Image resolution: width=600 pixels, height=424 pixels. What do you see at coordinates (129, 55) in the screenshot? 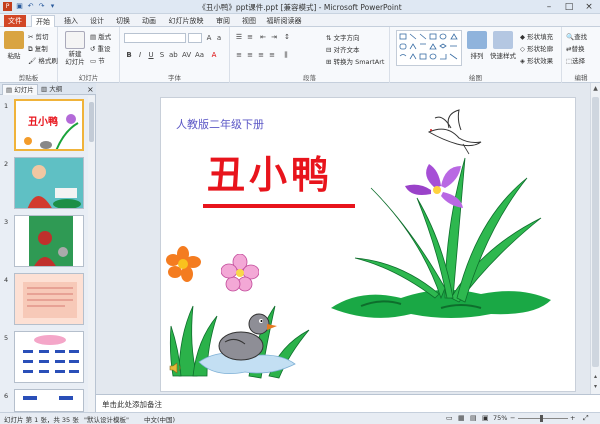
I see `bold-icon: B` at bounding box center [129, 55].